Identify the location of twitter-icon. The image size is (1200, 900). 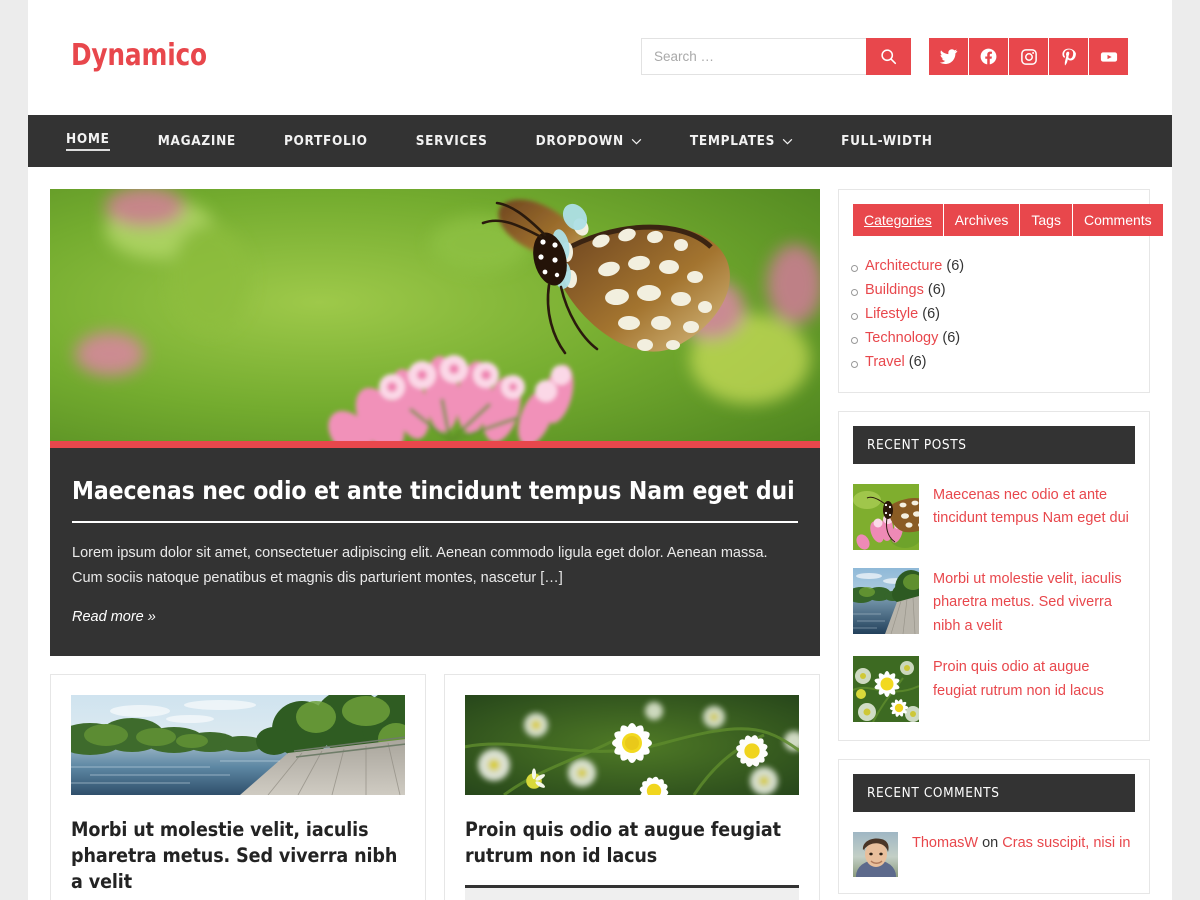
(948, 57).